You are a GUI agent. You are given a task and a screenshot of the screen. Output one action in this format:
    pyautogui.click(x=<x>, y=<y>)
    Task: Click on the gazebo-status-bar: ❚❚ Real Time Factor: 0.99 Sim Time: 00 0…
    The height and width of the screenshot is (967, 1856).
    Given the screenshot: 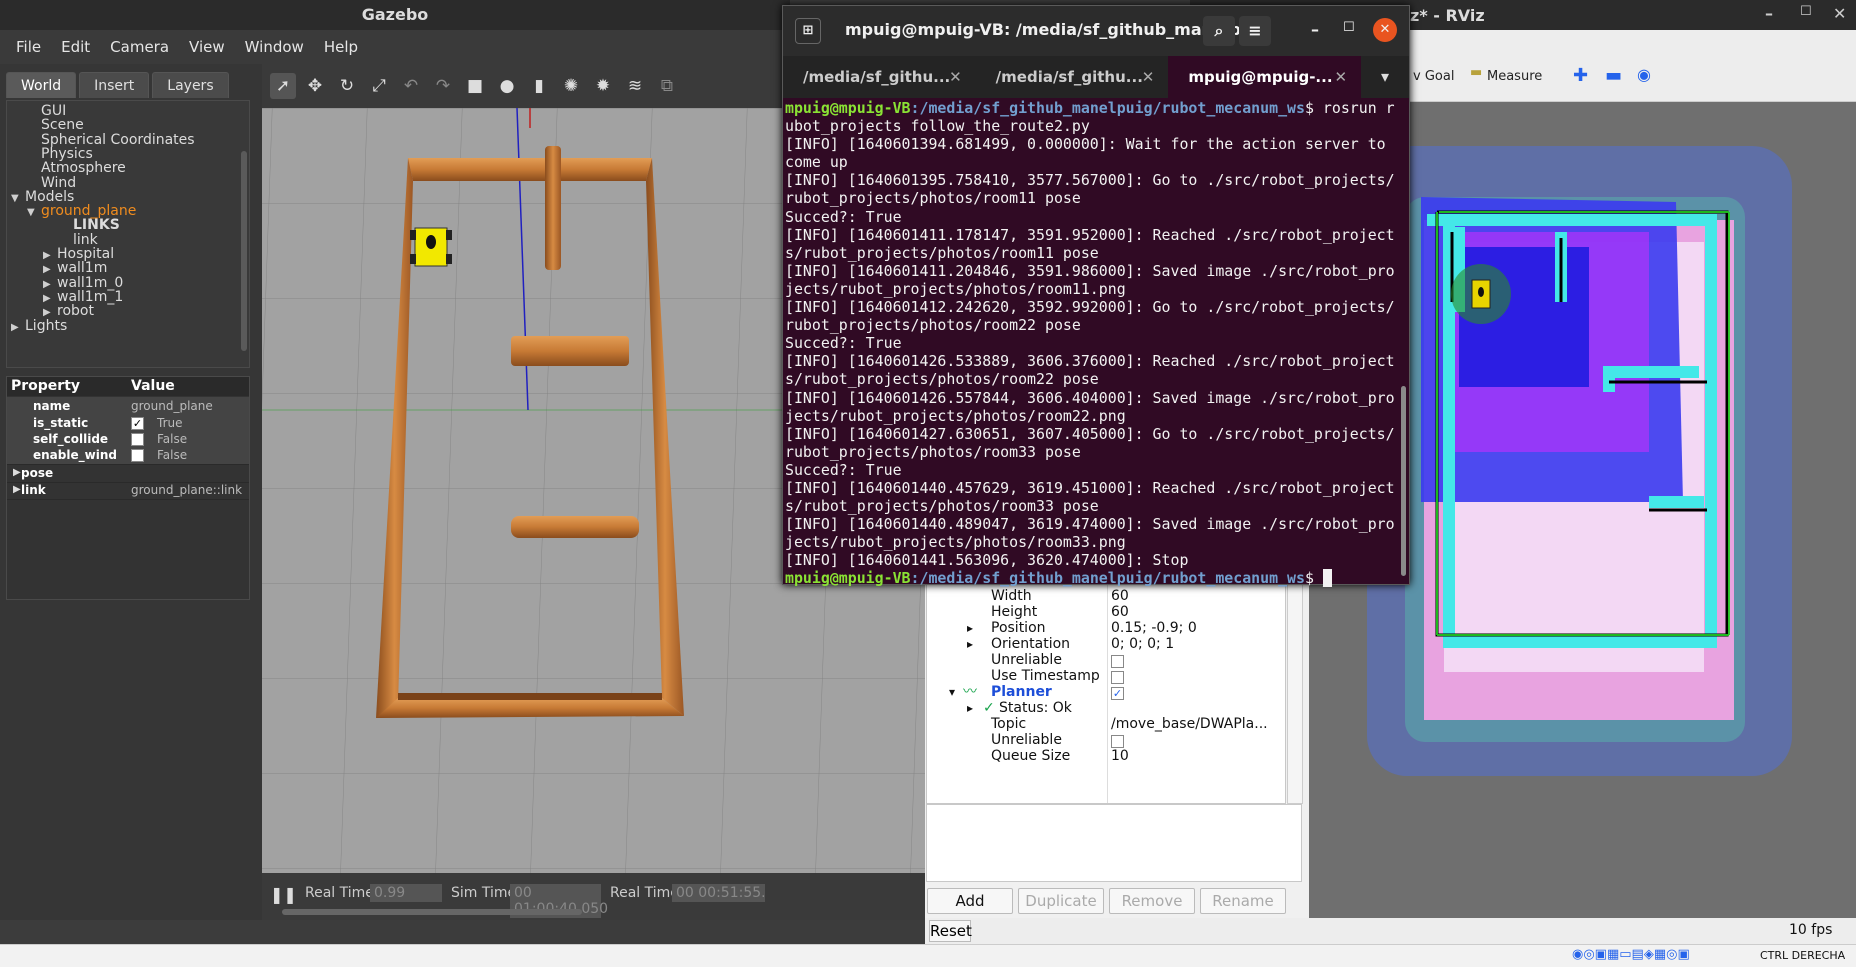 What is the action you would take?
    pyautogui.click(x=593, y=896)
    